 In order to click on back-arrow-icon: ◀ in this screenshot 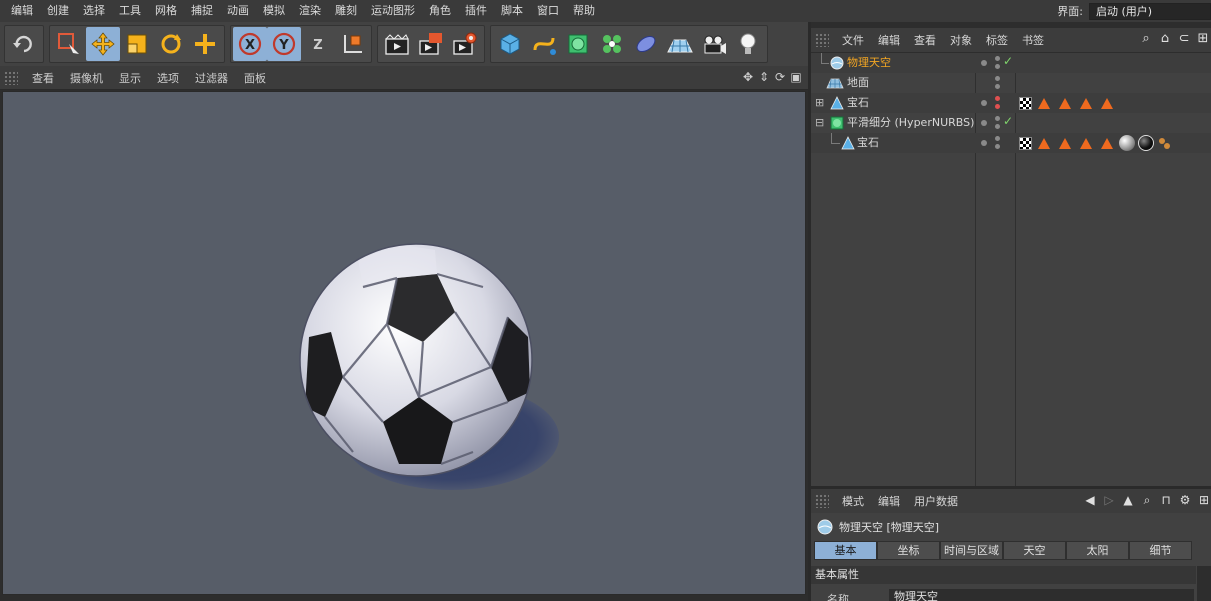, I will do `click(1090, 500)`.